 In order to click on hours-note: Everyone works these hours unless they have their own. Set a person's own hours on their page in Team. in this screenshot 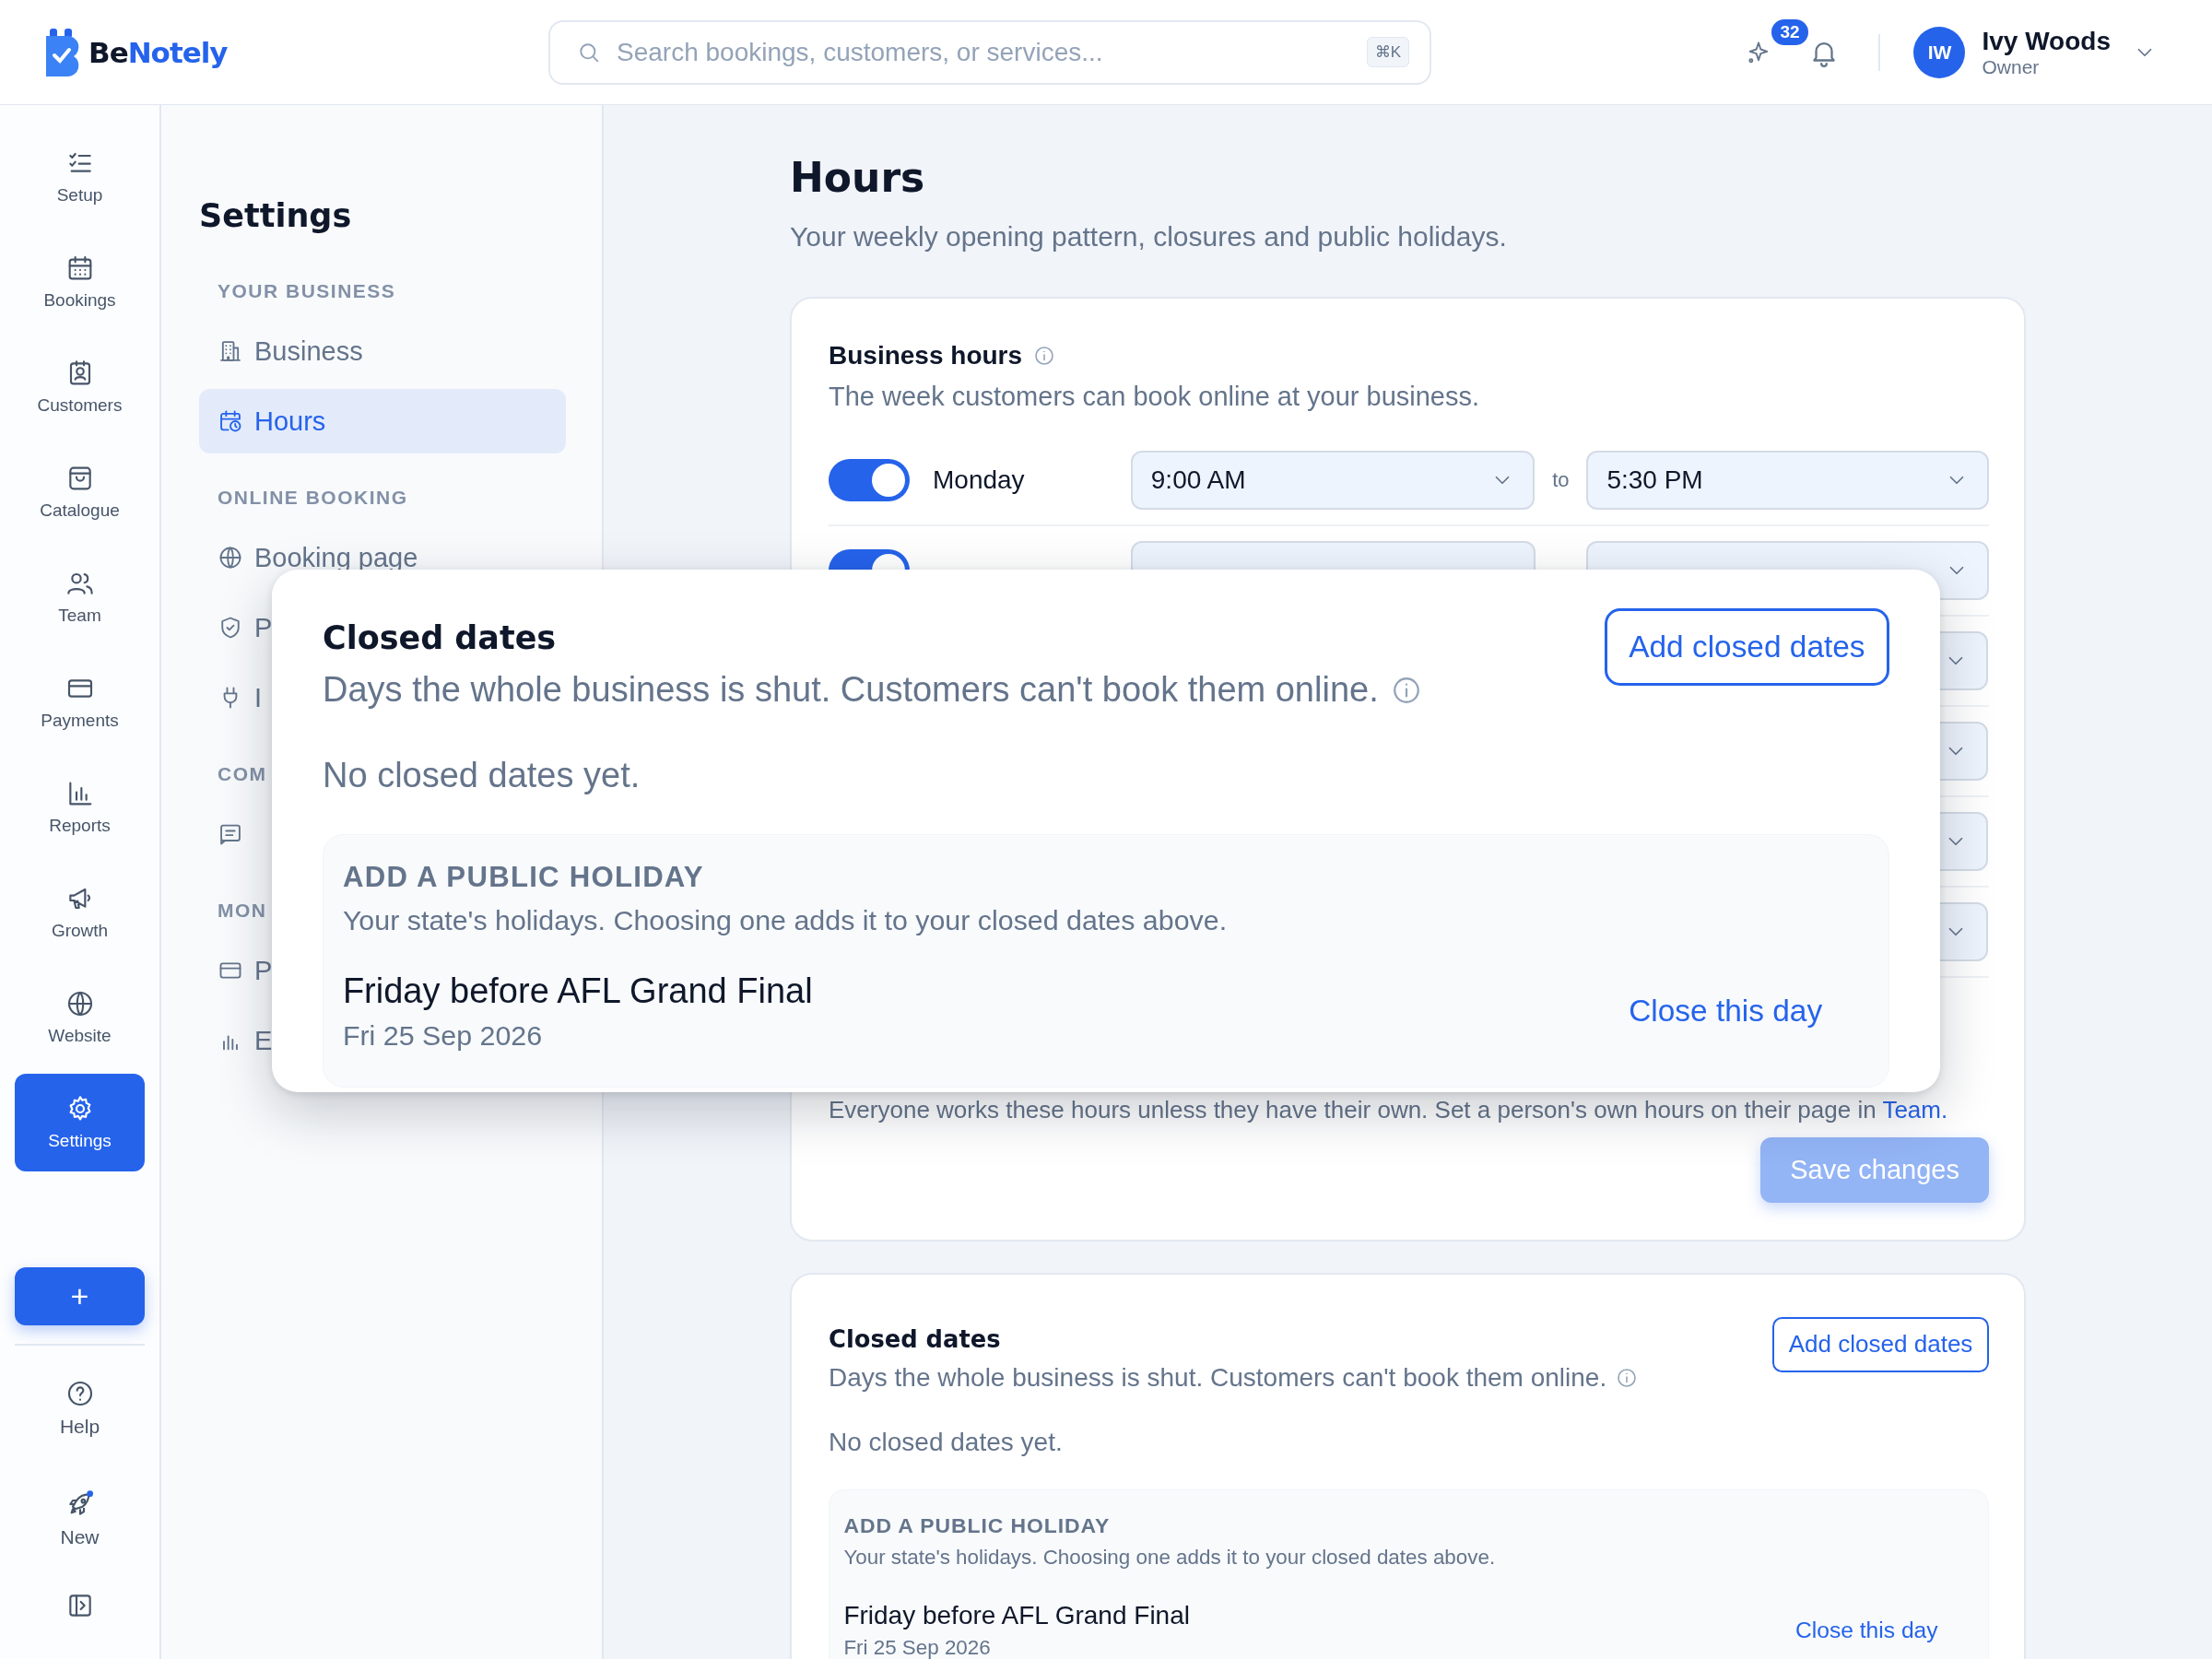, I will do `click(1389, 1110)`.